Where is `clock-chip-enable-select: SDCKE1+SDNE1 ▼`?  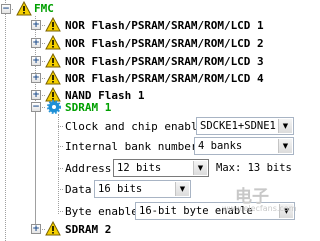
clock-chip-enable-select: SDCKE1+SDNE1 ▼ is located at coordinates (245, 126).